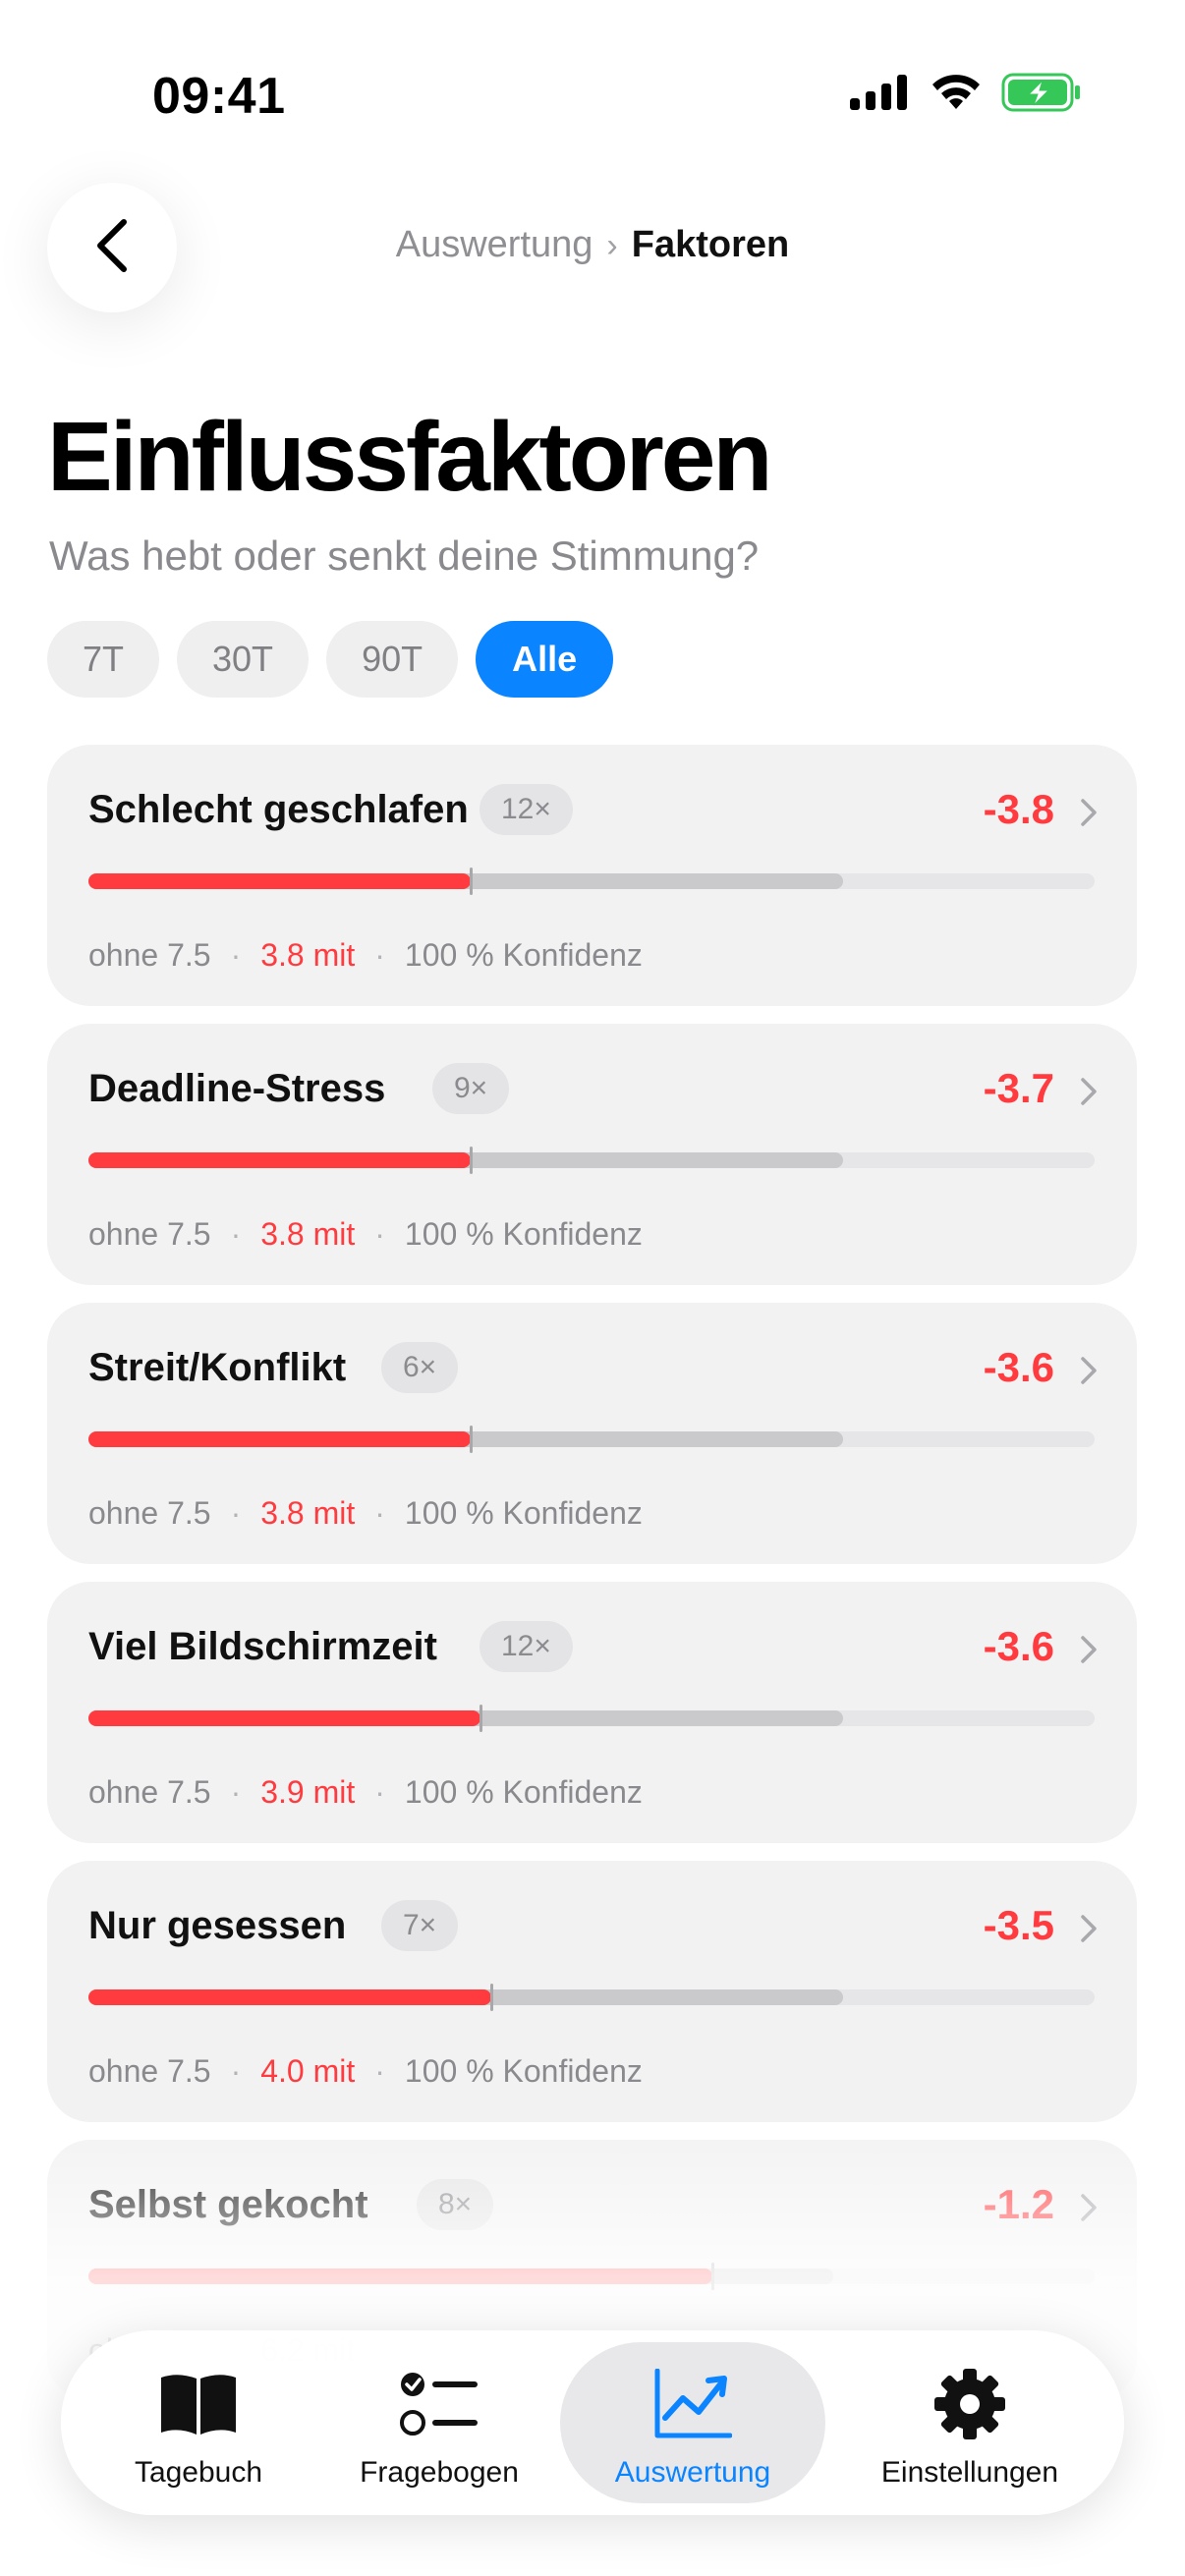 Image resolution: width=1185 pixels, height=2576 pixels. I want to click on filter-7t: 7T, so click(104, 659).